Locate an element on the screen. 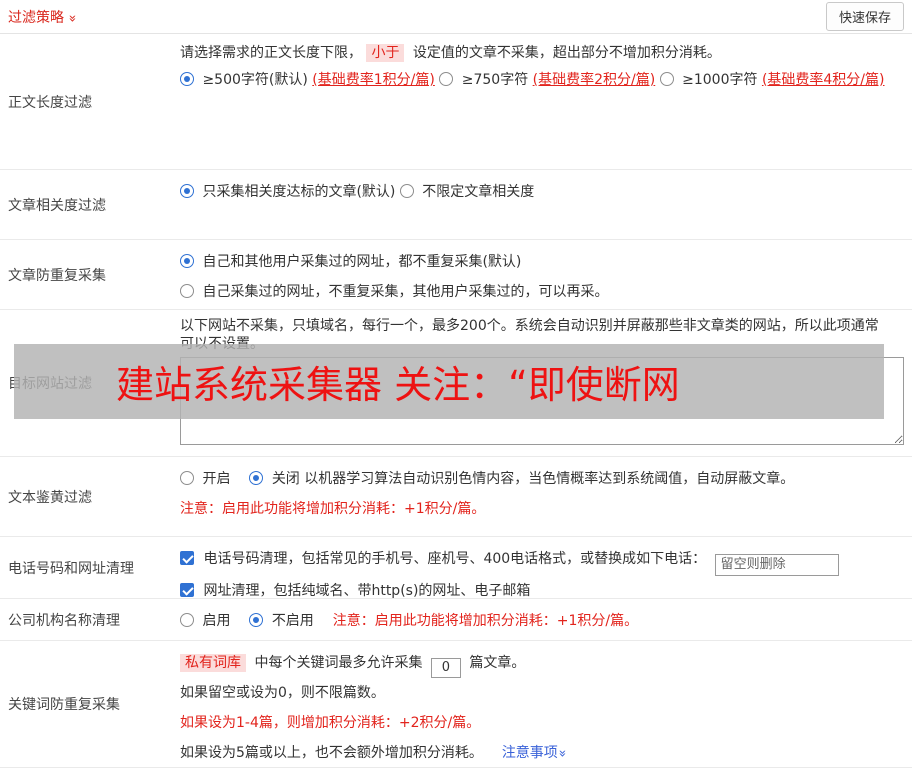 Image resolution: width=912 pixels, height=768 pixels. option-fee-note: (基础费率1积分/篇) is located at coordinates (373, 80).